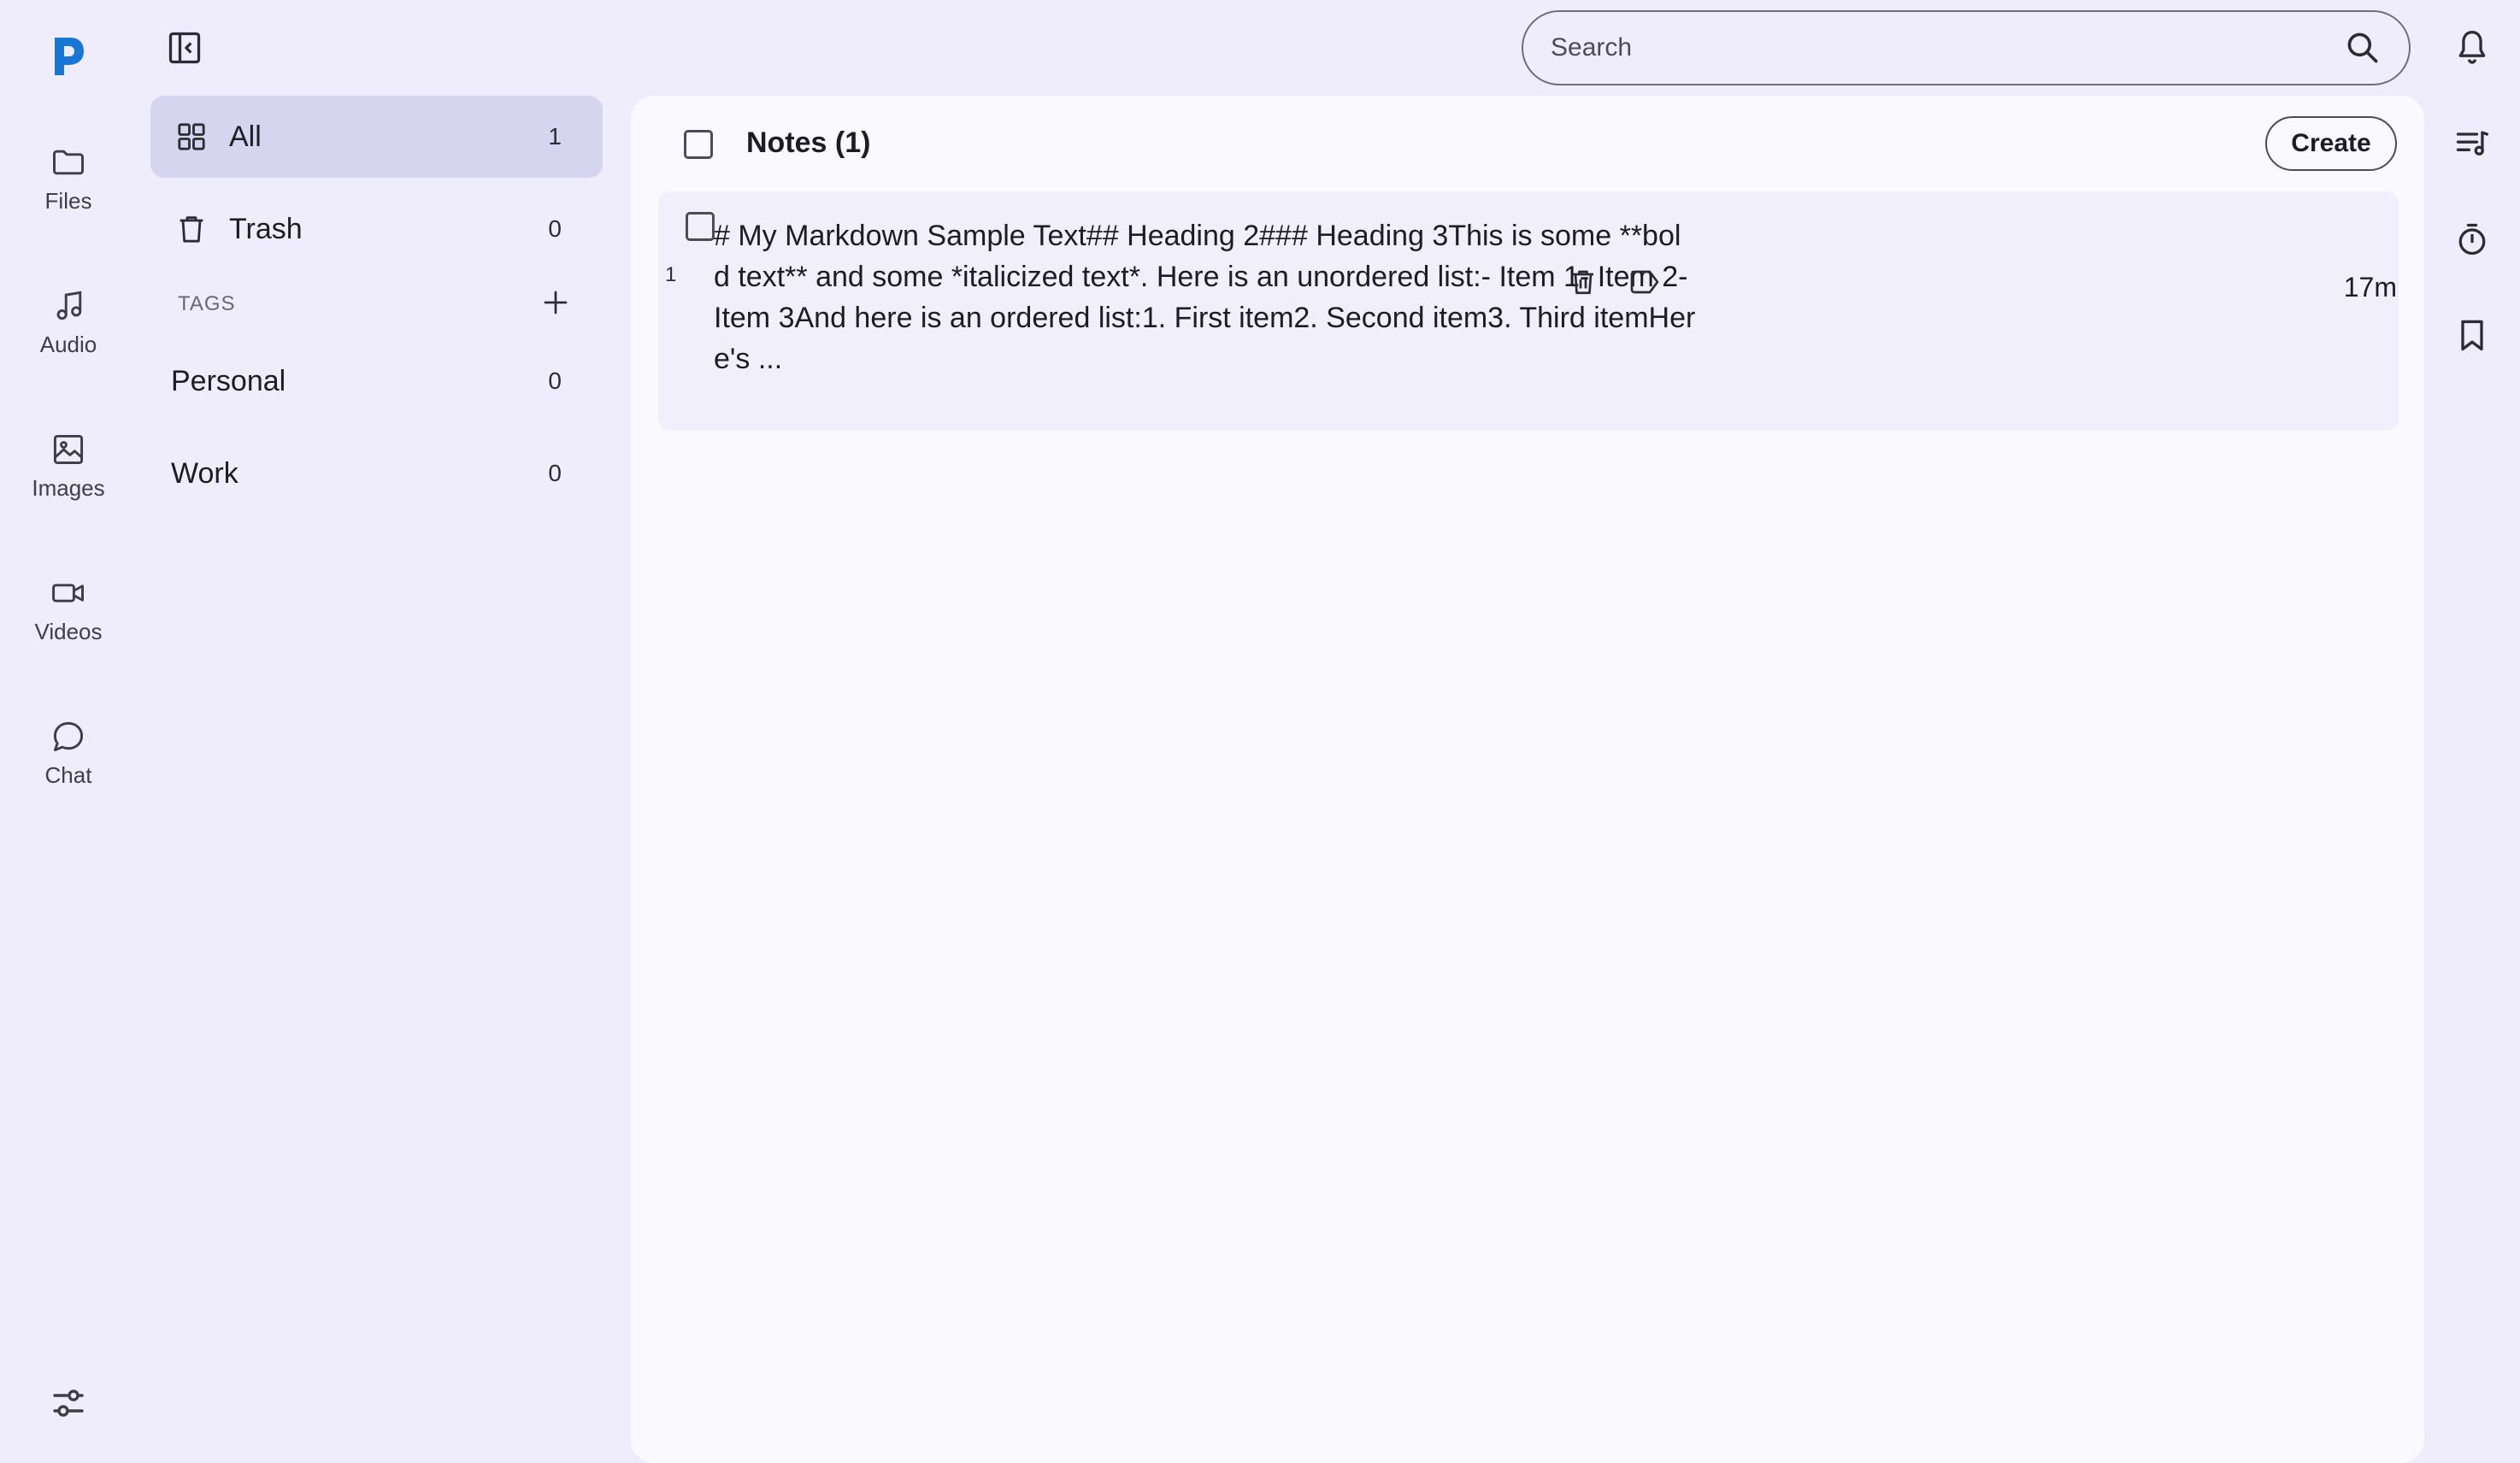  Describe the element at coordinates (69, 322) in the screenshot. I see `rail-item-audio: Audio` at that location.